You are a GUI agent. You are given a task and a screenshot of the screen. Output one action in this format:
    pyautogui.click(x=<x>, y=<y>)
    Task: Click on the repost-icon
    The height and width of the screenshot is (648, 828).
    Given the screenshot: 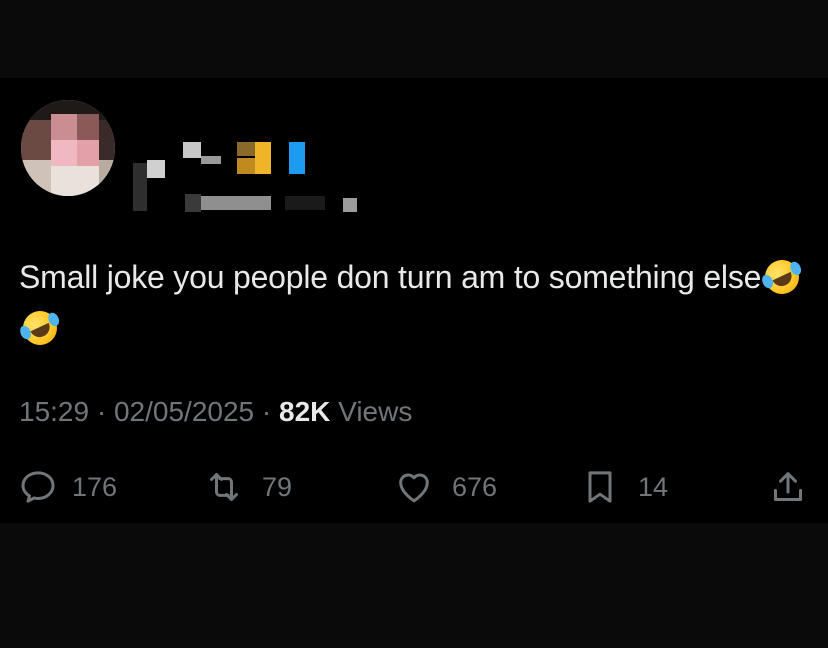 What is the action you would take?
    pyautogui.click(x=224, y=487)
    